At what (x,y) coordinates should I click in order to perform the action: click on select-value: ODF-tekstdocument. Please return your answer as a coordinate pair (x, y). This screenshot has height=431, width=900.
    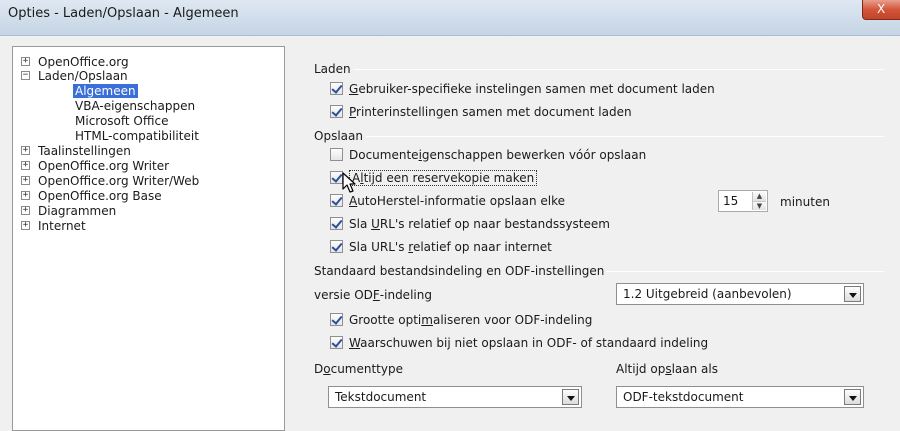
    Looking at the image, I should click on (683, 397).